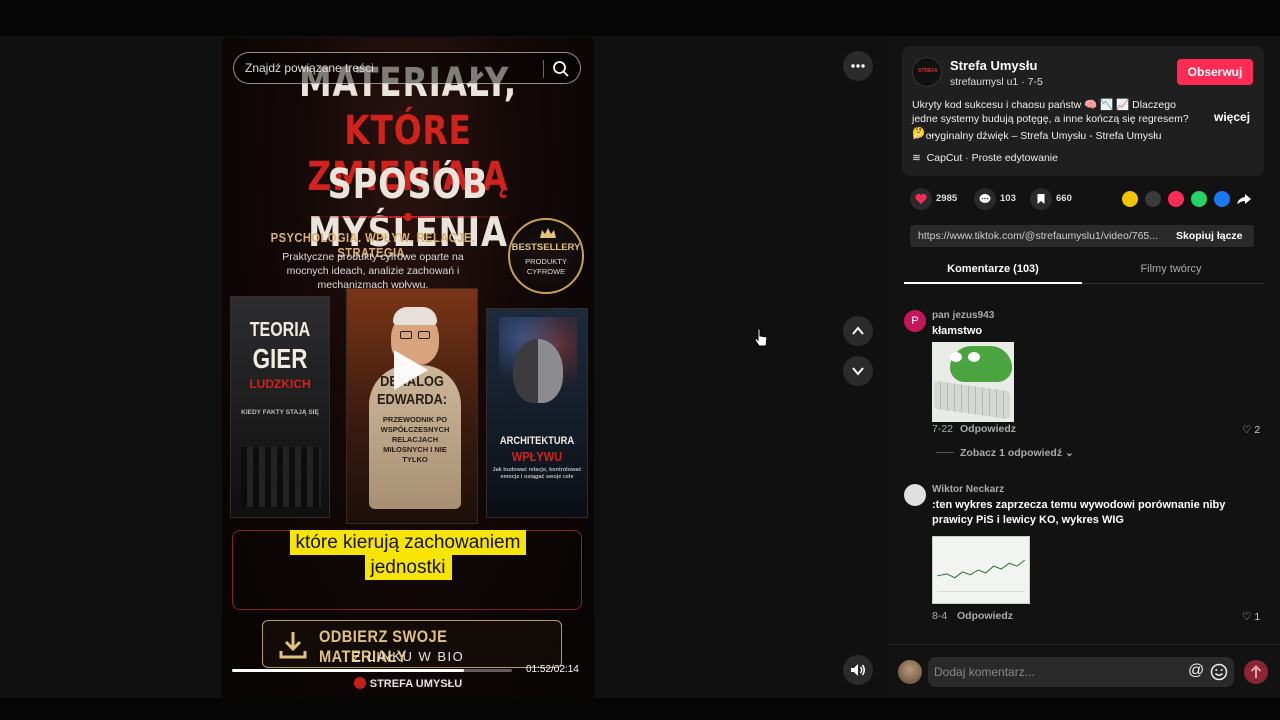 The height and width of the screenshot is (720, 1280). What do you see at coordinates (1153, 199) in the screenshot?
I see `embed-icon` at bounding box center [1153, 199].